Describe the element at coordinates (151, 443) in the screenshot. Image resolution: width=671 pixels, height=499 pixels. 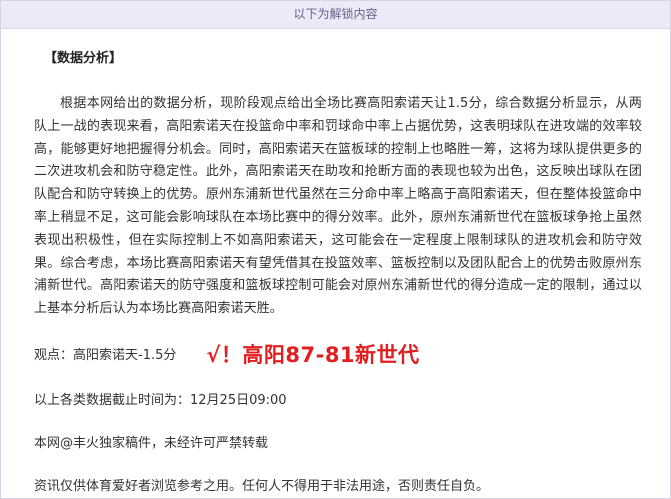
I see `copyright-notice: 本网@丰火独家稿件，未经许可严禁转载` at that location.